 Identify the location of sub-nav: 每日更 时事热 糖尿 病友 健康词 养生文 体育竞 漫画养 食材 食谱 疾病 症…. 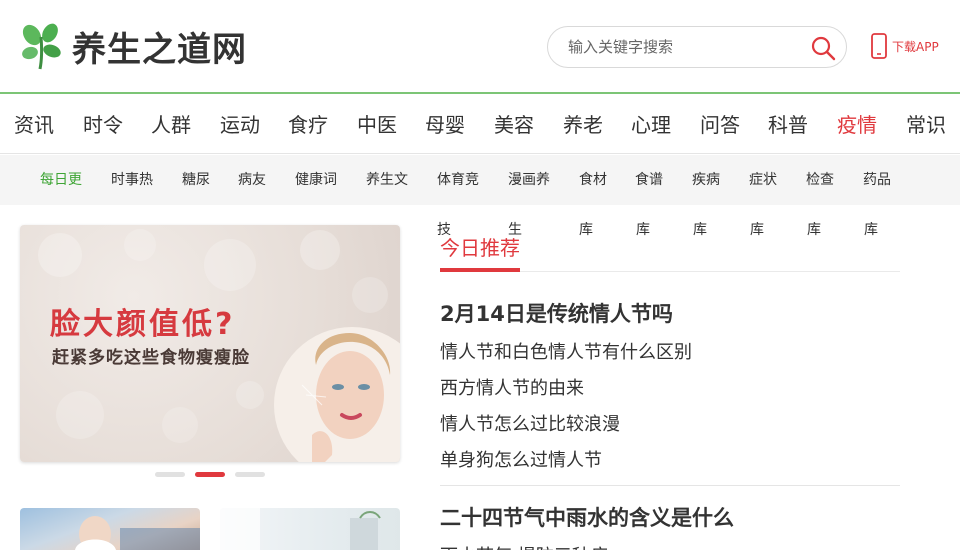
(480, 180).